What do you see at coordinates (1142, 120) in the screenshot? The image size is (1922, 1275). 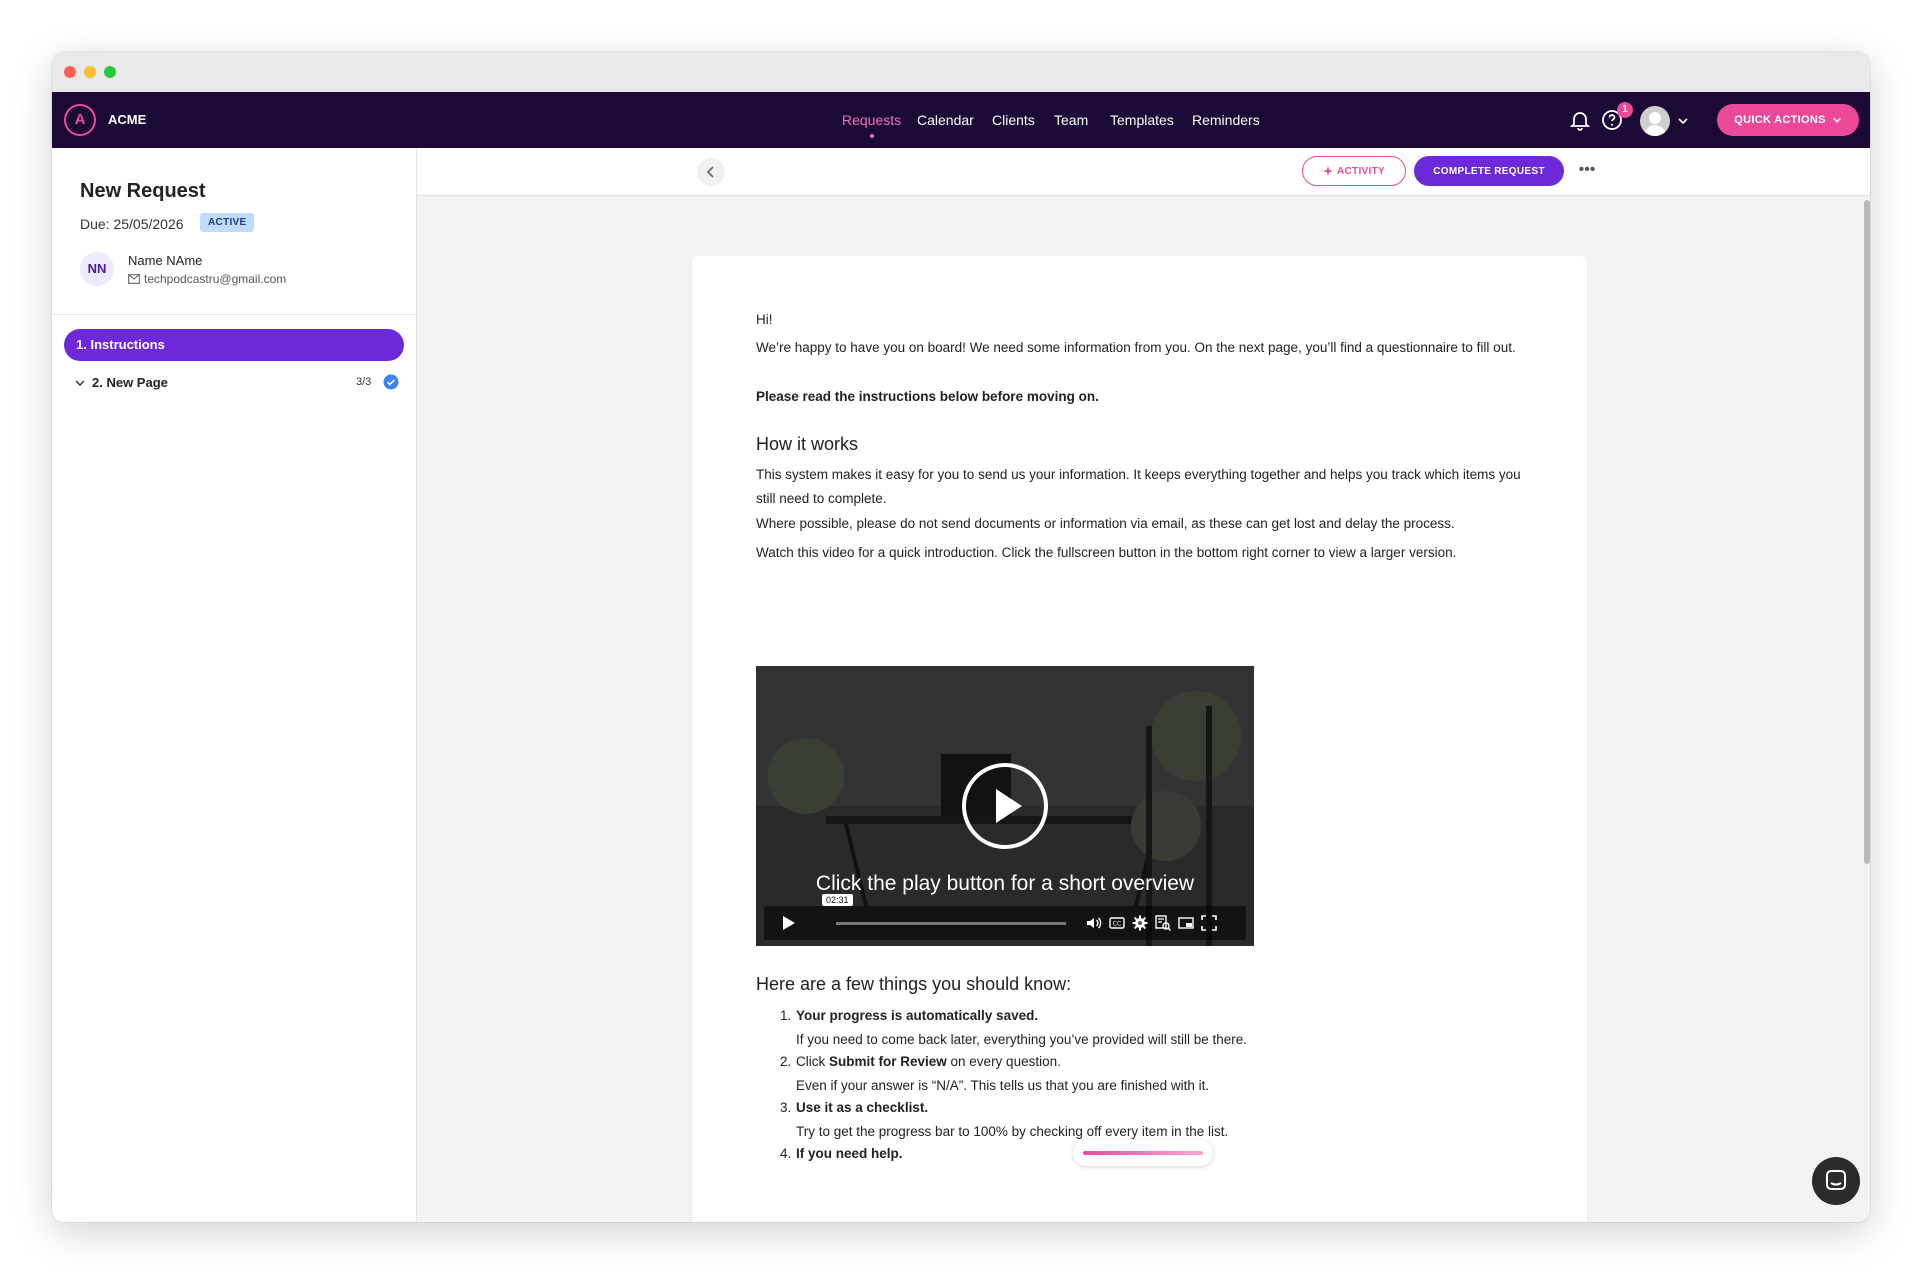 I see `nav-templates: Templates` at bounding box center [1142, 120].